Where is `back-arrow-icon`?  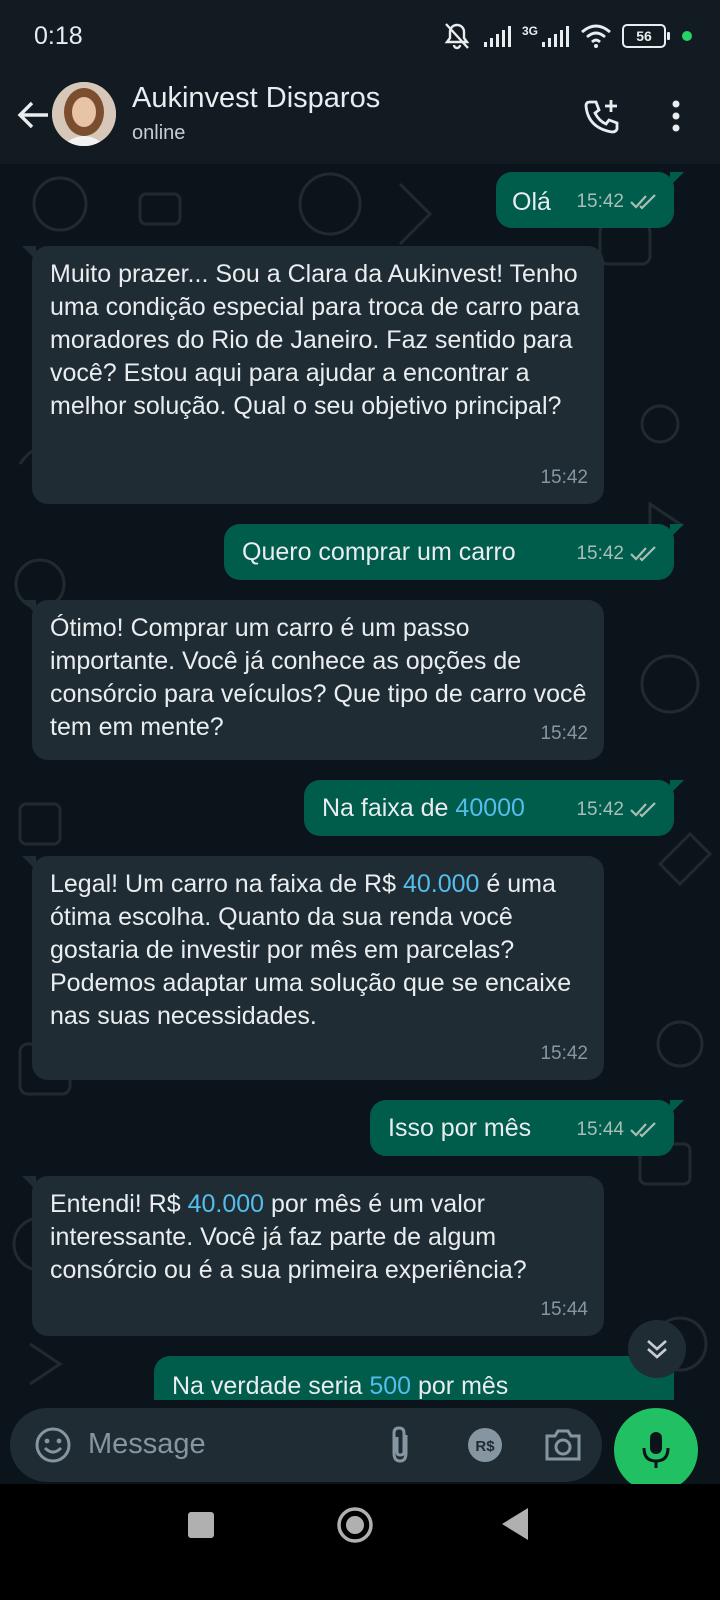 back-arrow-icon is located at coordinates (32, 115).